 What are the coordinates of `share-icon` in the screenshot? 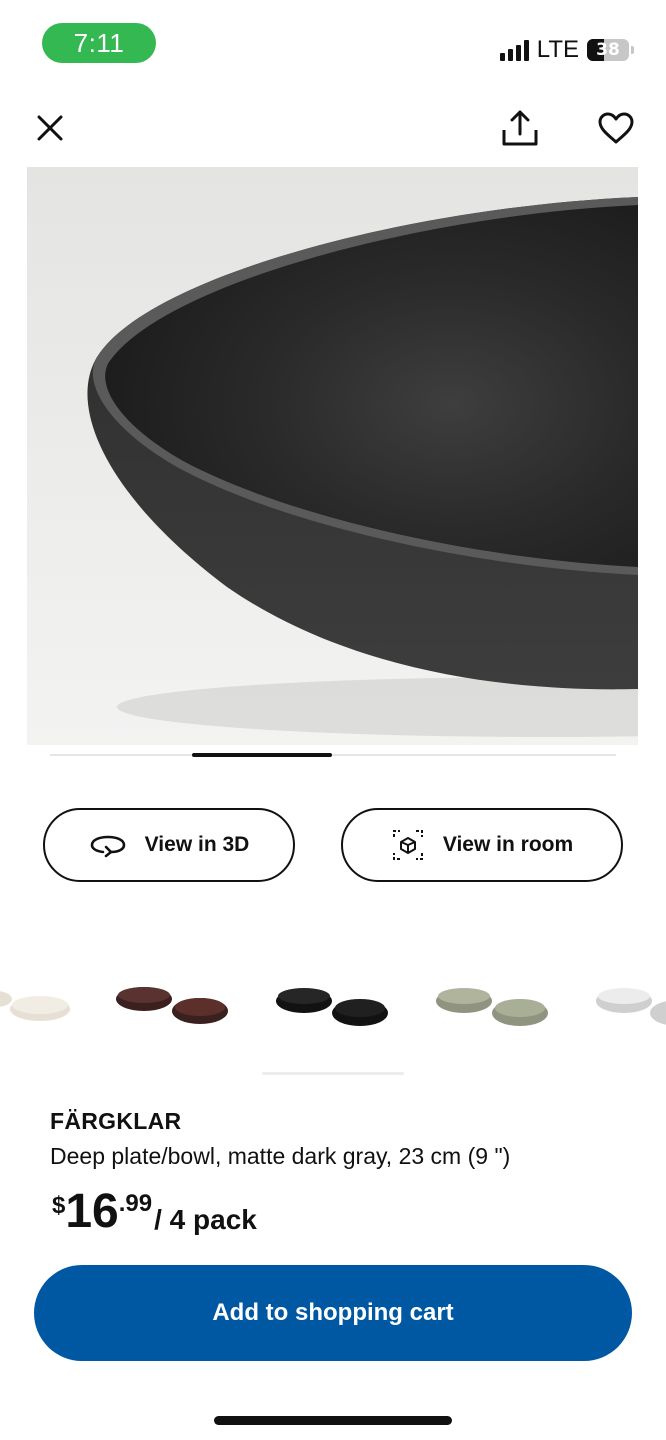 It's located at (520, 128).